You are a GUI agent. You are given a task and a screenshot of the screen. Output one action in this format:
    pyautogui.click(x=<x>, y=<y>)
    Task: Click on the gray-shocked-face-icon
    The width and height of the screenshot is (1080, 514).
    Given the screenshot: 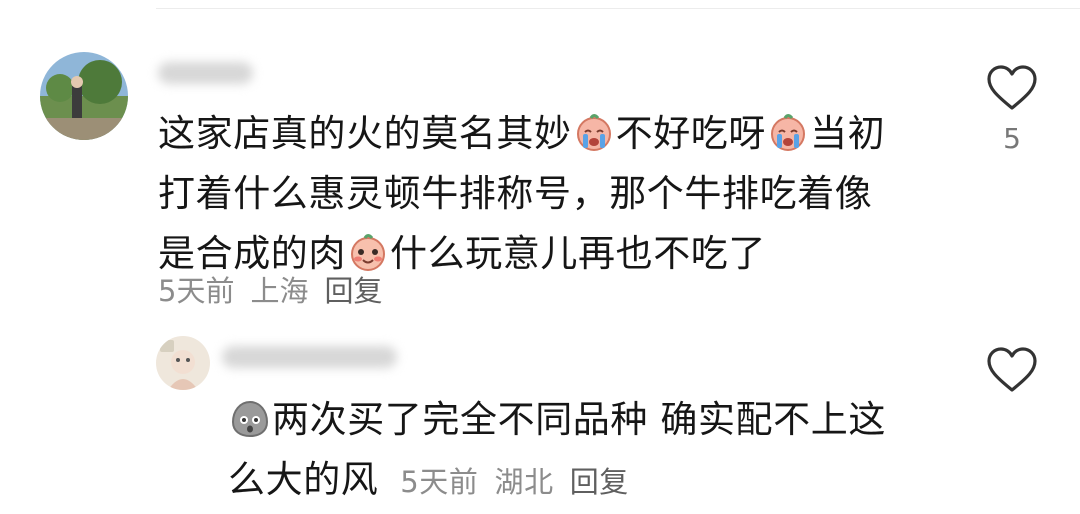 What is the action you would take?
    pyautogui.click(x=250, y=417)
    